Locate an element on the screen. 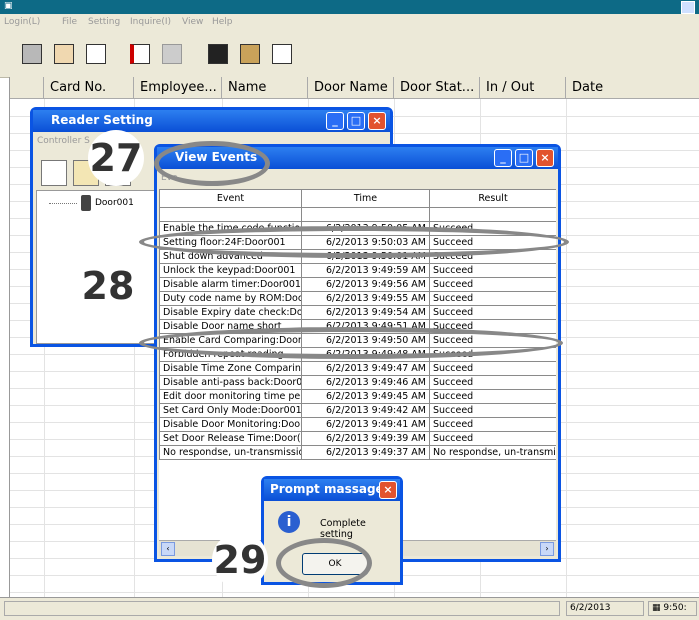 The width and height of the screenshot is (699, 620). column-result: Result is located at coordinates (492, 198).